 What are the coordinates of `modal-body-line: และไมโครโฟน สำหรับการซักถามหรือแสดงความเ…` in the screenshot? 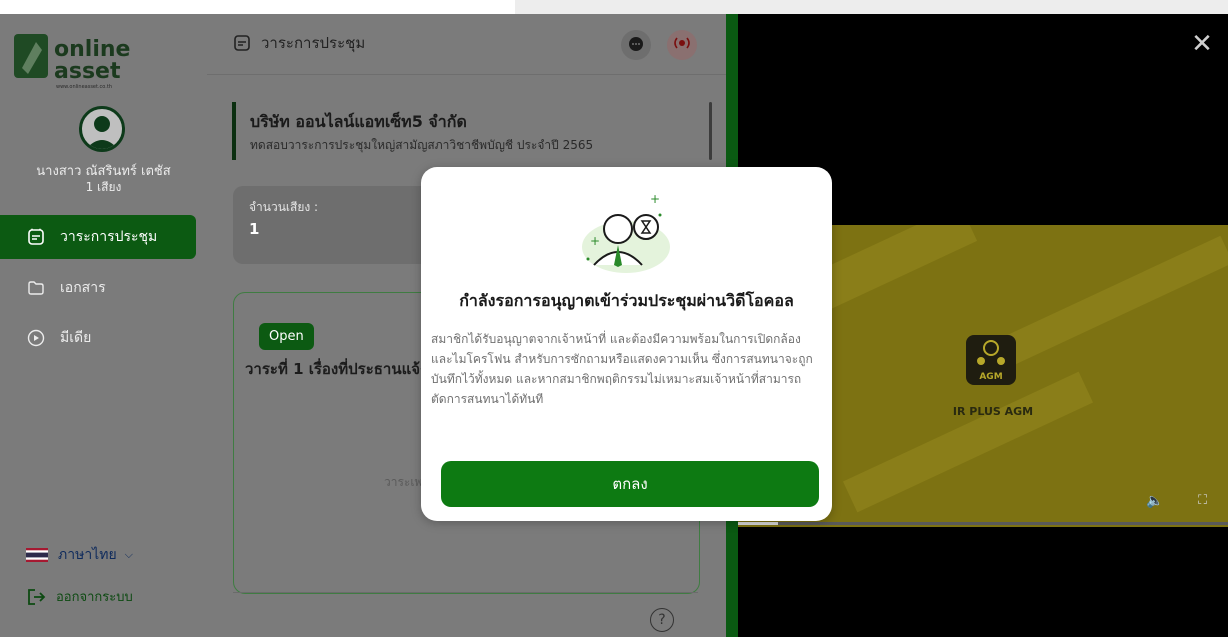 It's located at (622, 359).